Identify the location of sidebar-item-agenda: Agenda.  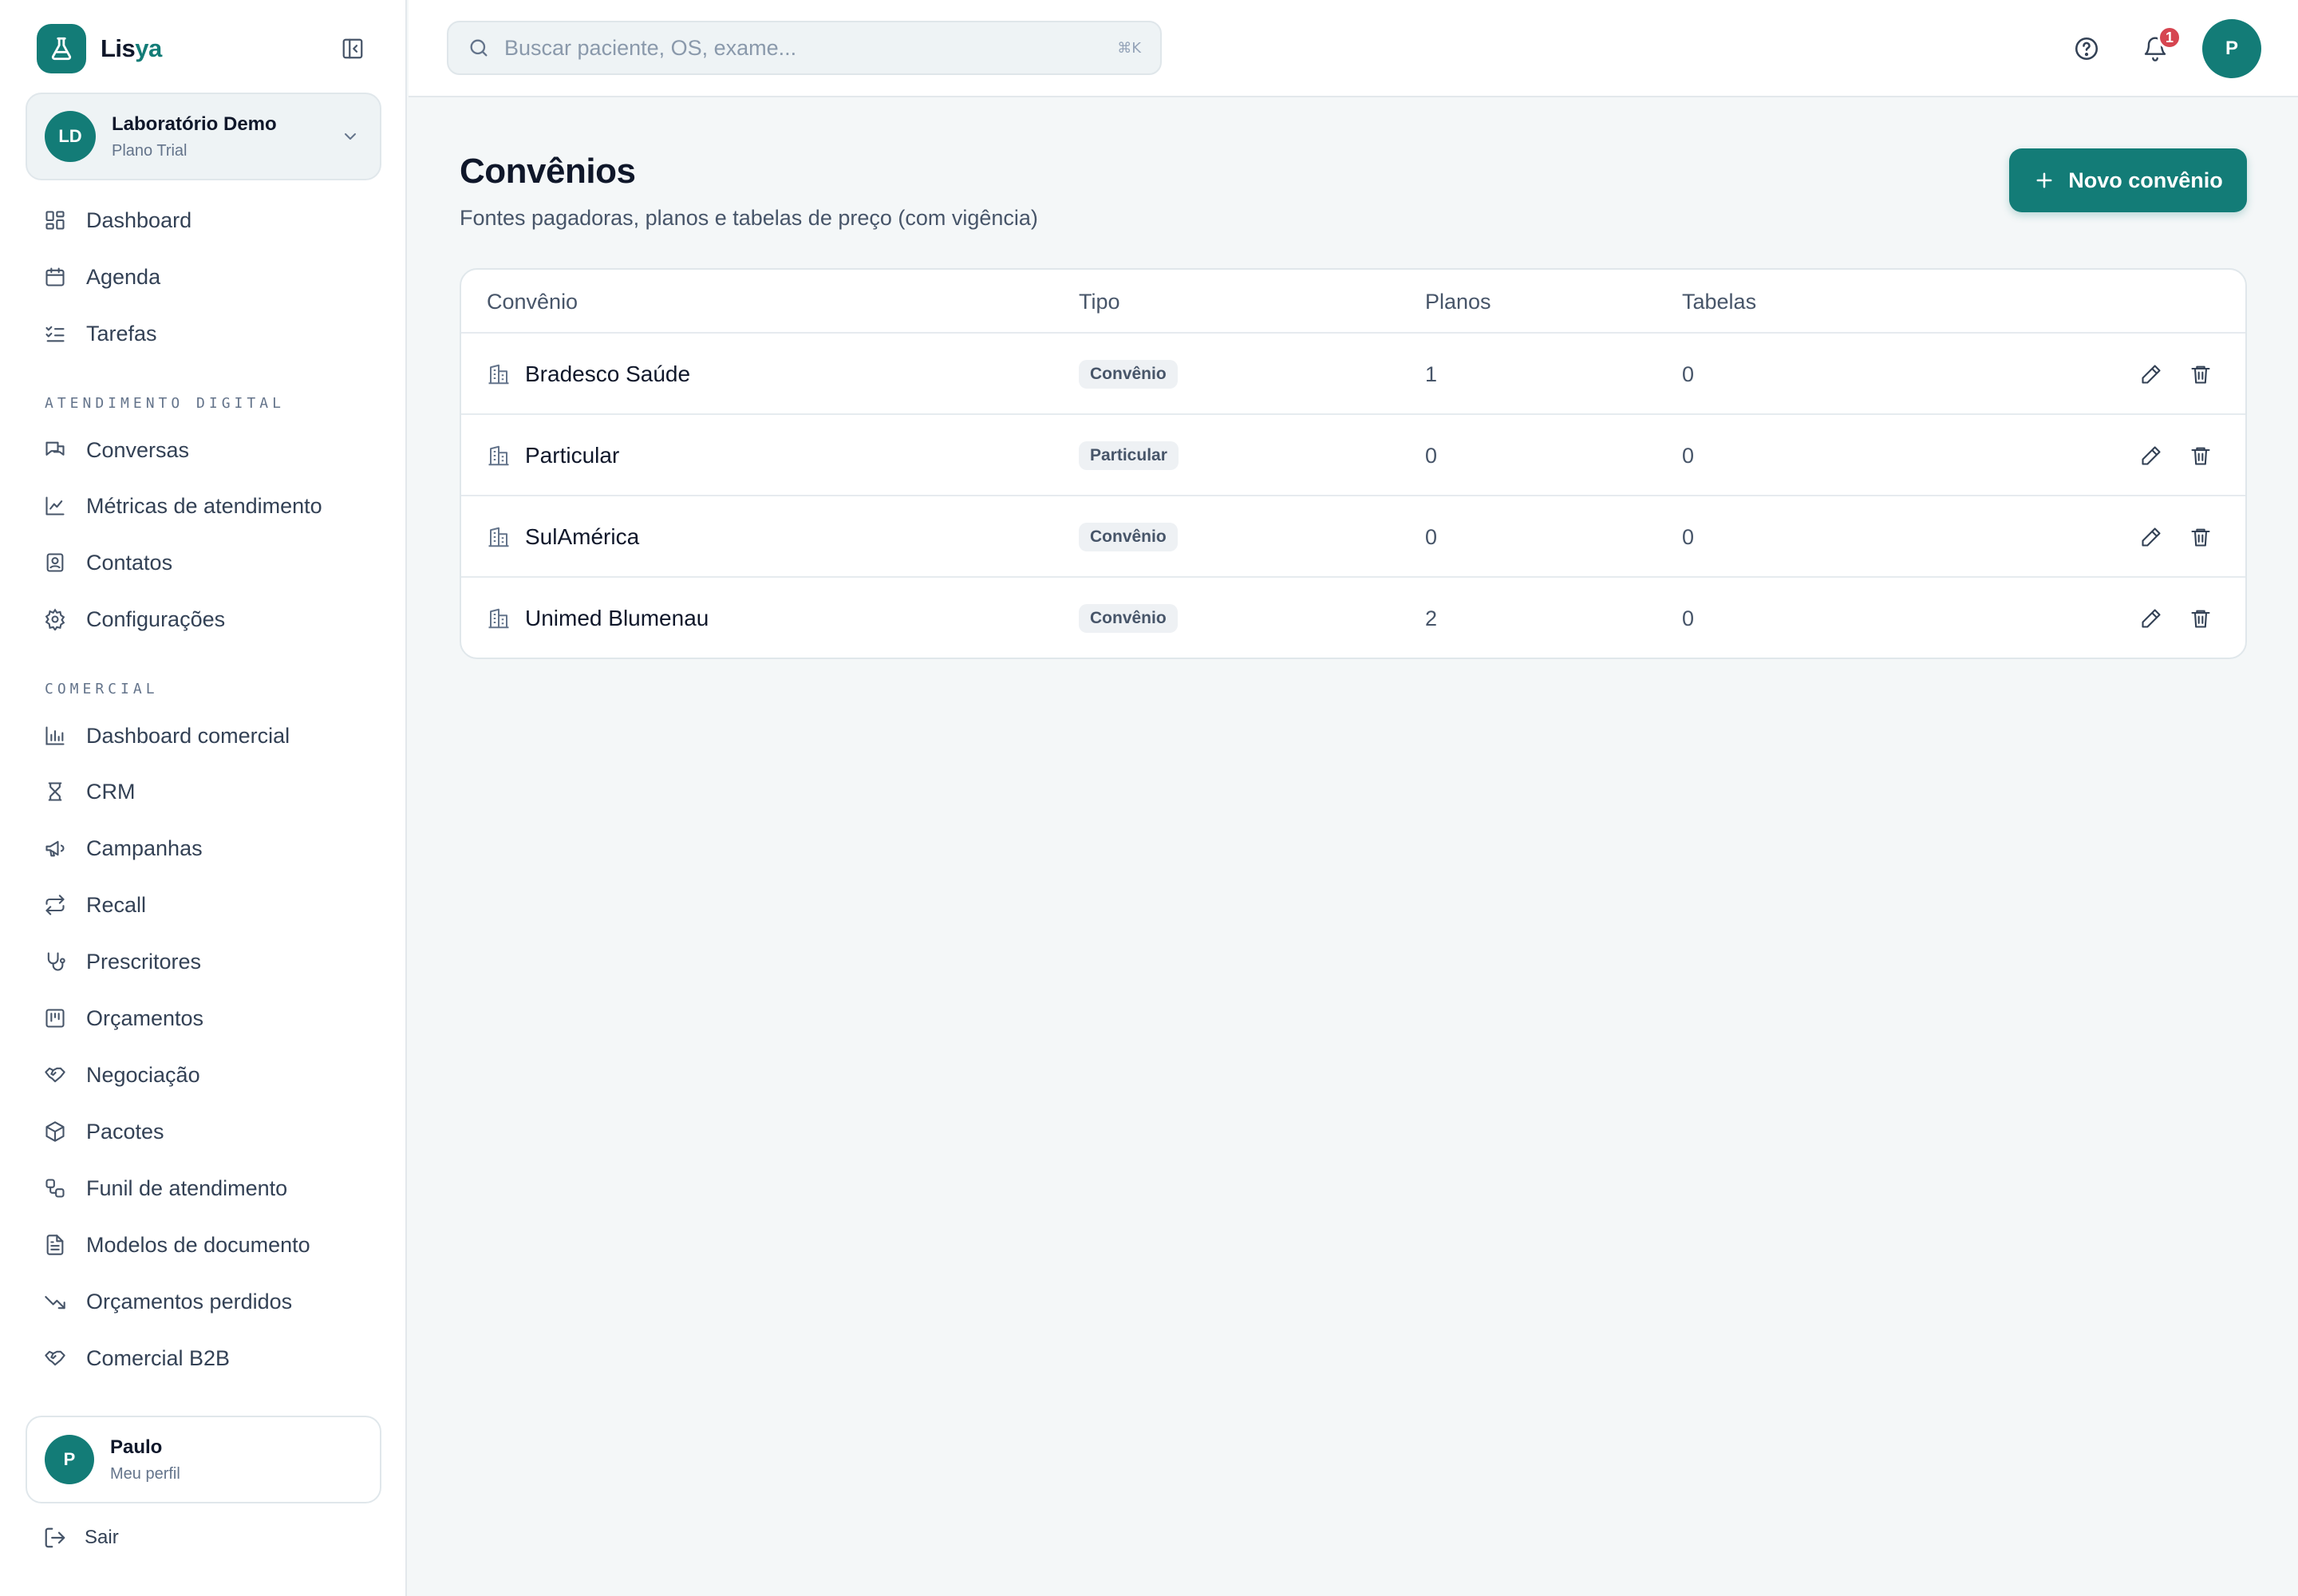
(204, 277).